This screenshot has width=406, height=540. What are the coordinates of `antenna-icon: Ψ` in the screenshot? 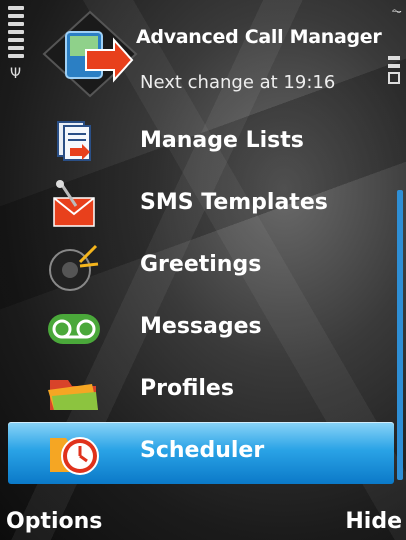 It's located at (16, 74).